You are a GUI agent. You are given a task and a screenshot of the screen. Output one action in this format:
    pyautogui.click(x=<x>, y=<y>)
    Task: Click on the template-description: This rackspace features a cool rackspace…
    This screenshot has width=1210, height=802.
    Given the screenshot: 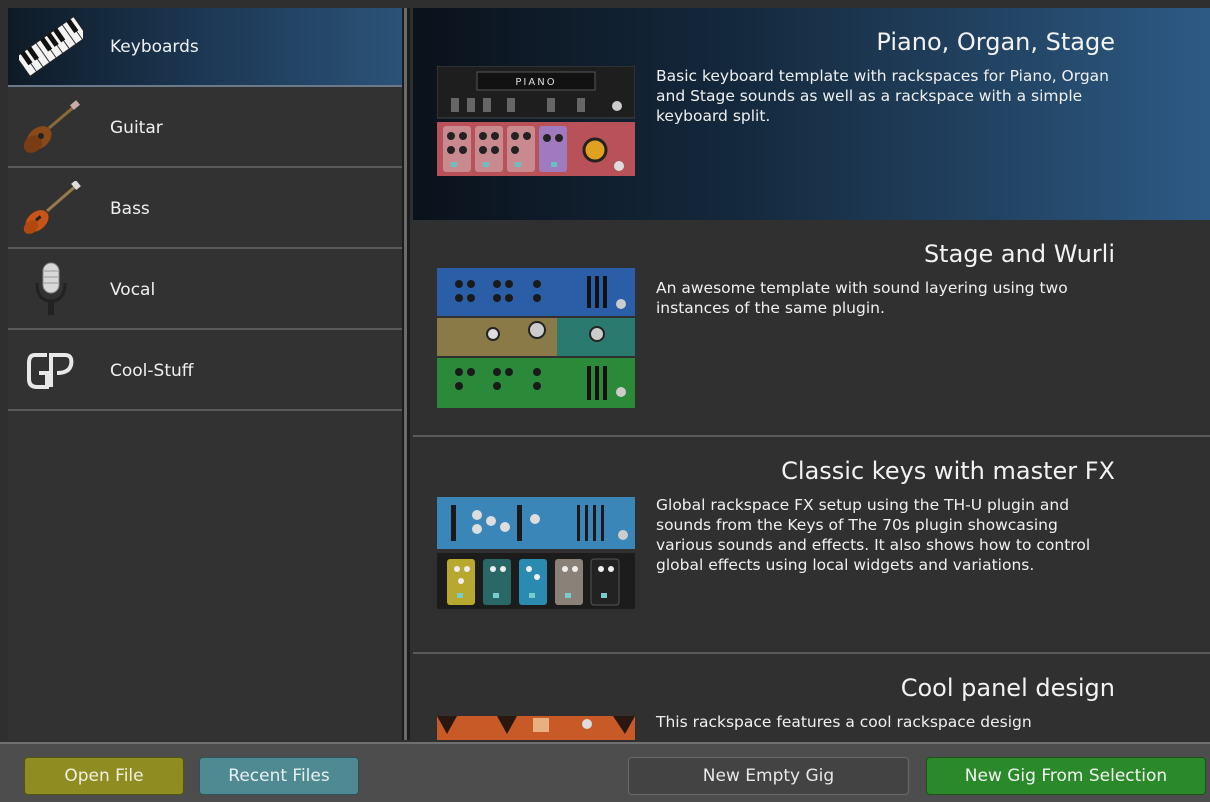 What is the action you would take?
    pyautogui.click(x=844, y=722)
    